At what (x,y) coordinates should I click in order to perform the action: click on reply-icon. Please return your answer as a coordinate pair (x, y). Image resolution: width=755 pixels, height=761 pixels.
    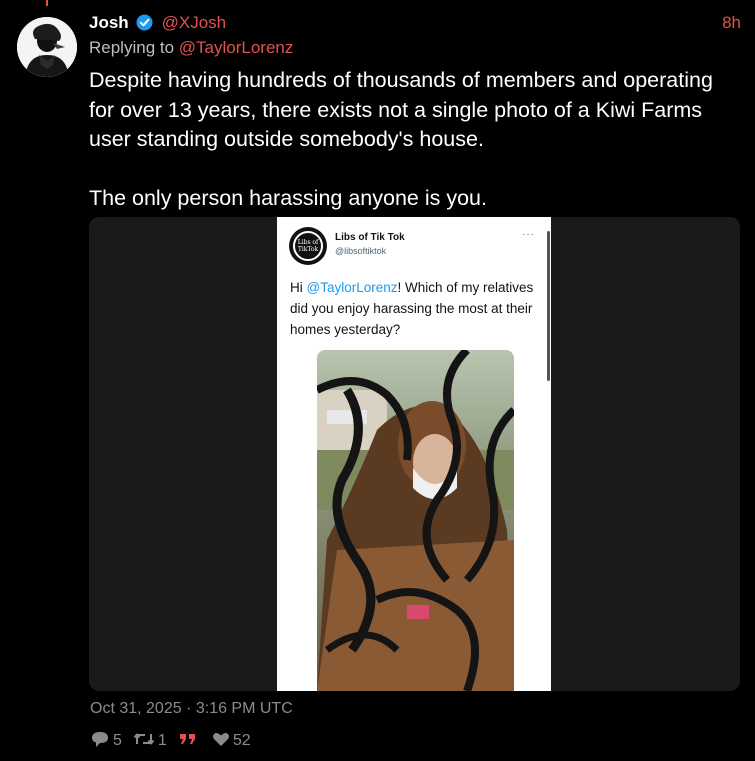
    Looking at the image, I should click on (101, 741).